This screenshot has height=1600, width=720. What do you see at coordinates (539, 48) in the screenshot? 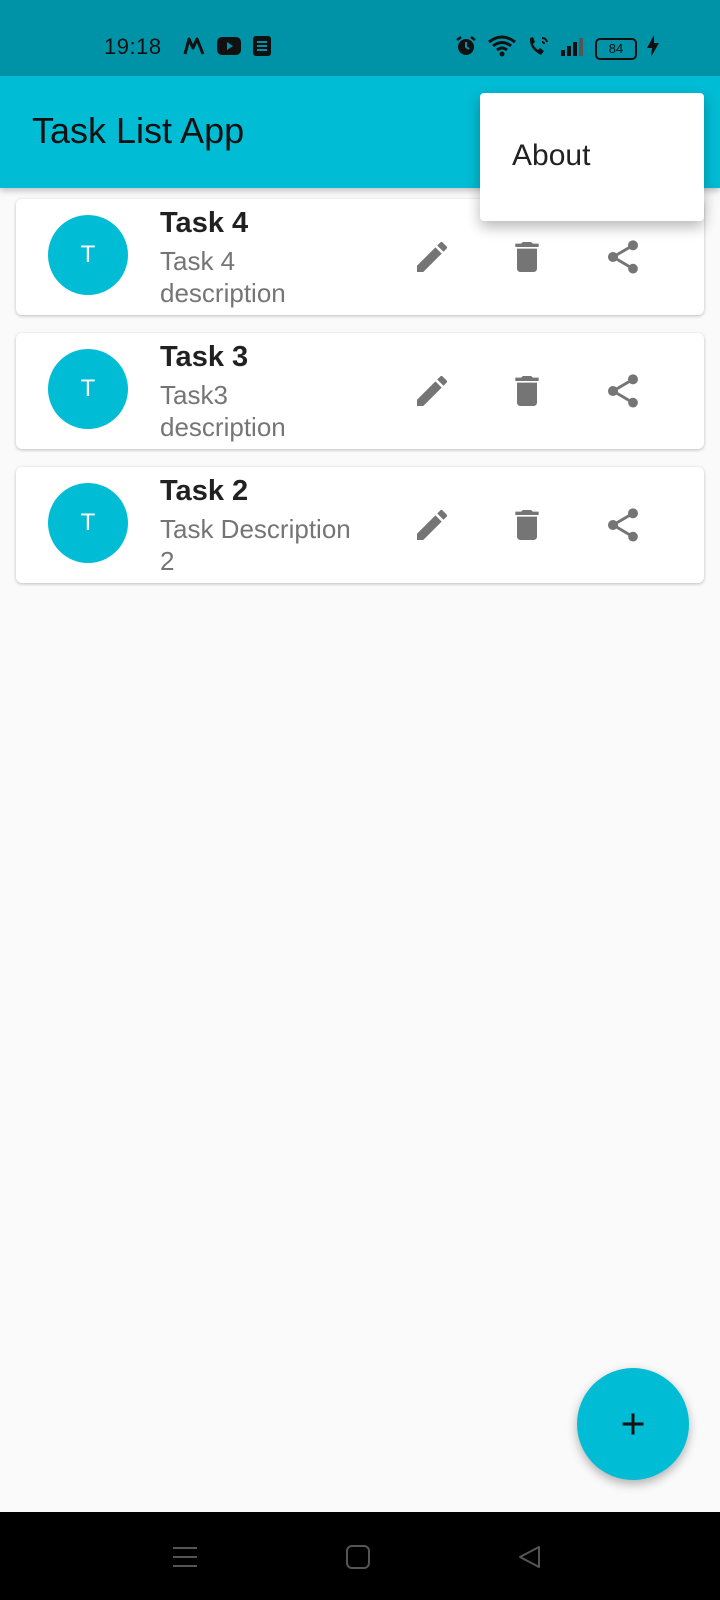
I see `wifi-calling-icon` at bounding box center [539, 48].